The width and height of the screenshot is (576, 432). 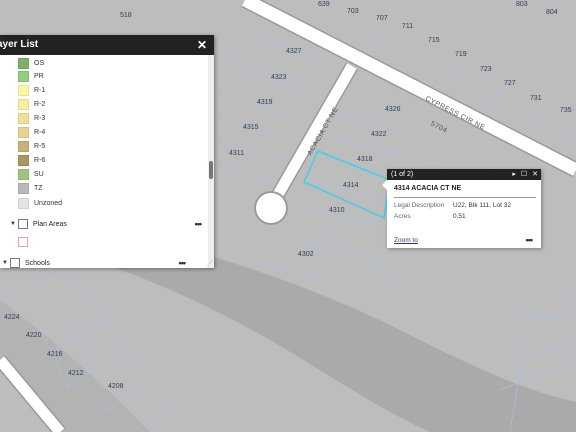 I want to click on parcel-label: 639, so click(x=324, y=4).